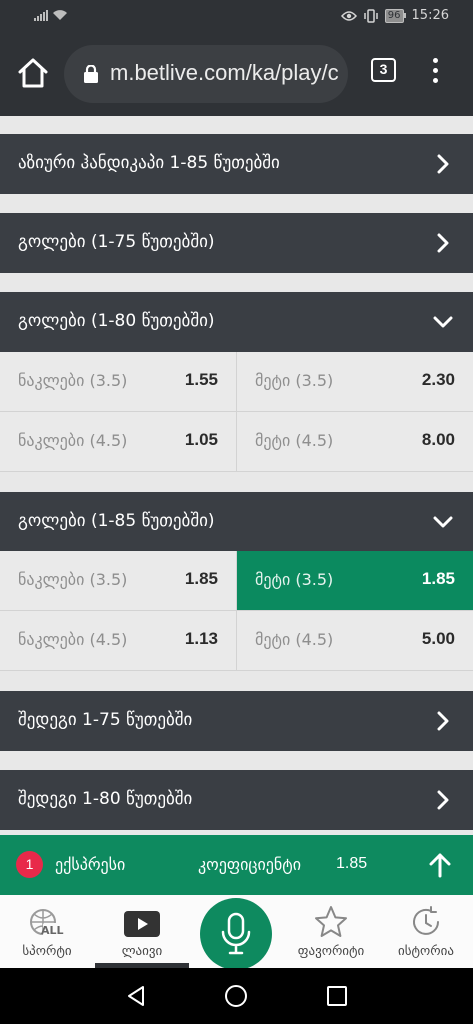  Describe the element at coordinates (236, 800) in the screenshot. I see `market-header: შედეგი 1-80 წუთებში` at that location.